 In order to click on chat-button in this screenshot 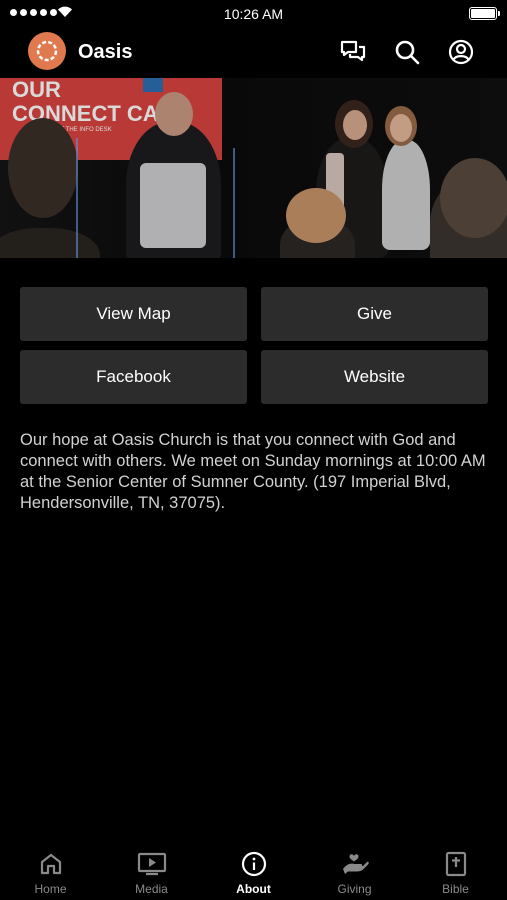, I will do `click(353, 52)`.